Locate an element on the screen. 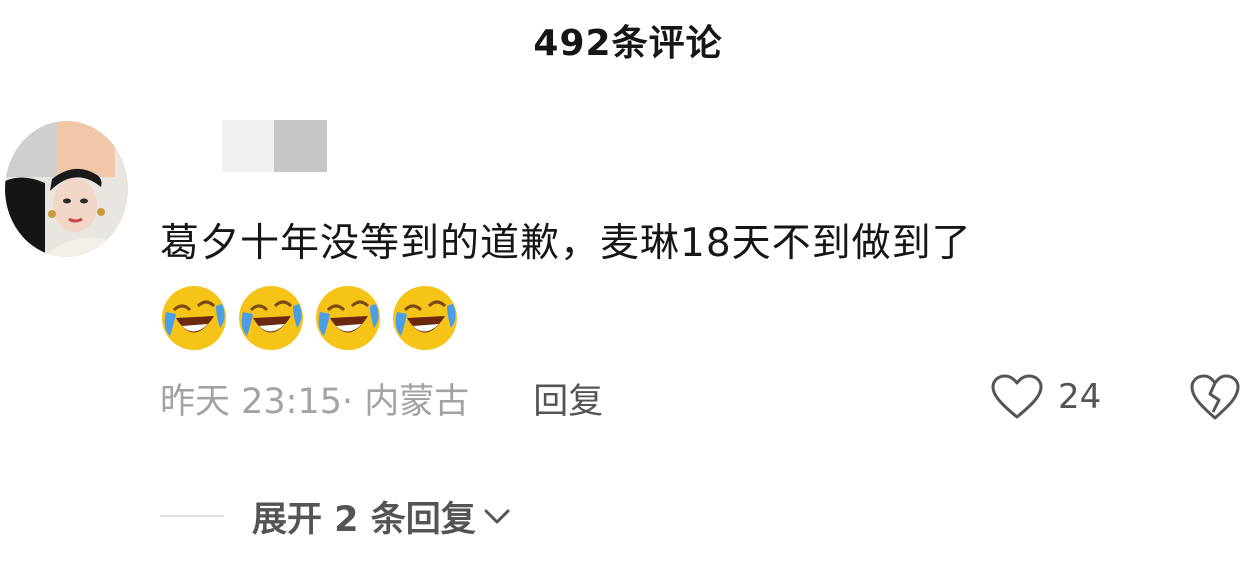  broken-heart-icon is located at coordinates (1215, 397).